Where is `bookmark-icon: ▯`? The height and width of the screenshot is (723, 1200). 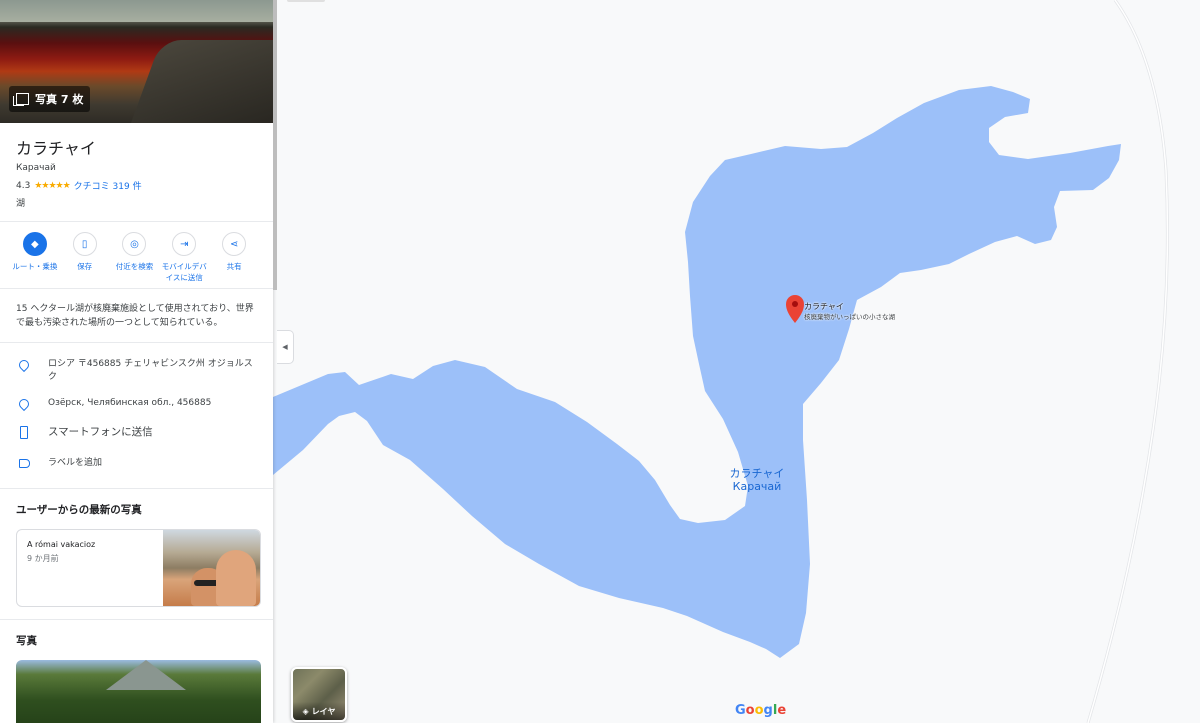
bookmark-icon: ▯ is located at coordinates (84, 244).